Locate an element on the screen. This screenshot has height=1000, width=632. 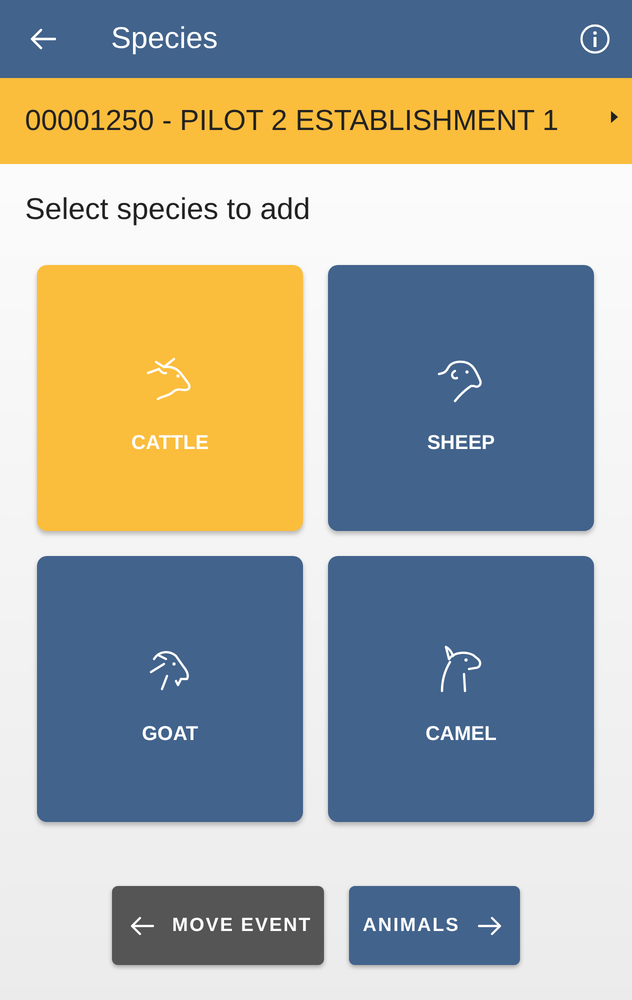
info-icon is located at coordinates (595, 39).